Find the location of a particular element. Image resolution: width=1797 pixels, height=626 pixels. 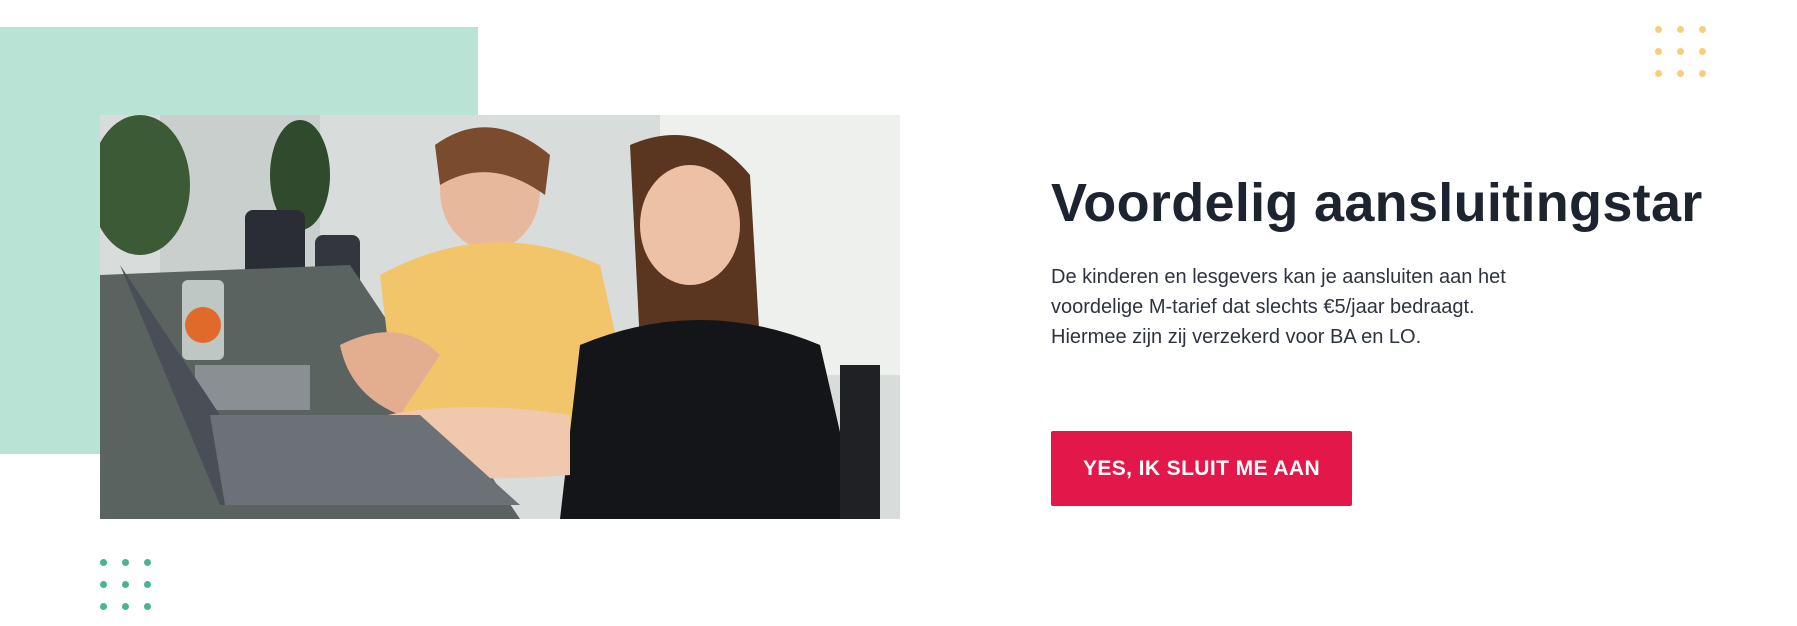

decorative-dots-yellow is located at coordinates (1680, 51).